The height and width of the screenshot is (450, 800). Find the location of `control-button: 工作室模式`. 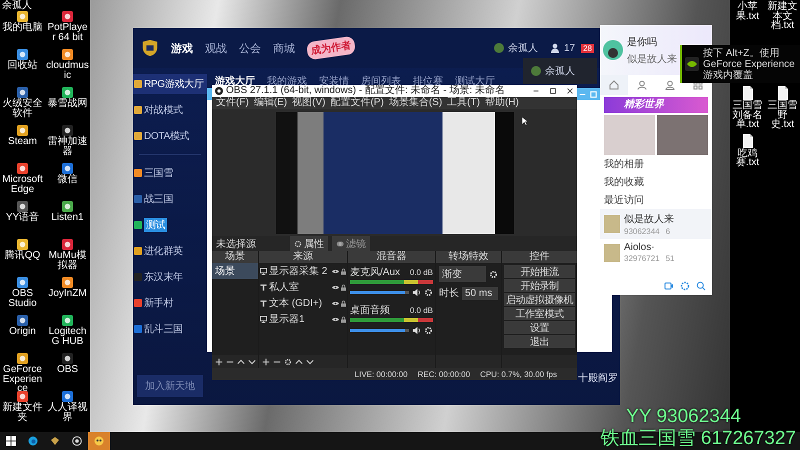

control-button: 工作室模式 is located at coordinates (539, 313).